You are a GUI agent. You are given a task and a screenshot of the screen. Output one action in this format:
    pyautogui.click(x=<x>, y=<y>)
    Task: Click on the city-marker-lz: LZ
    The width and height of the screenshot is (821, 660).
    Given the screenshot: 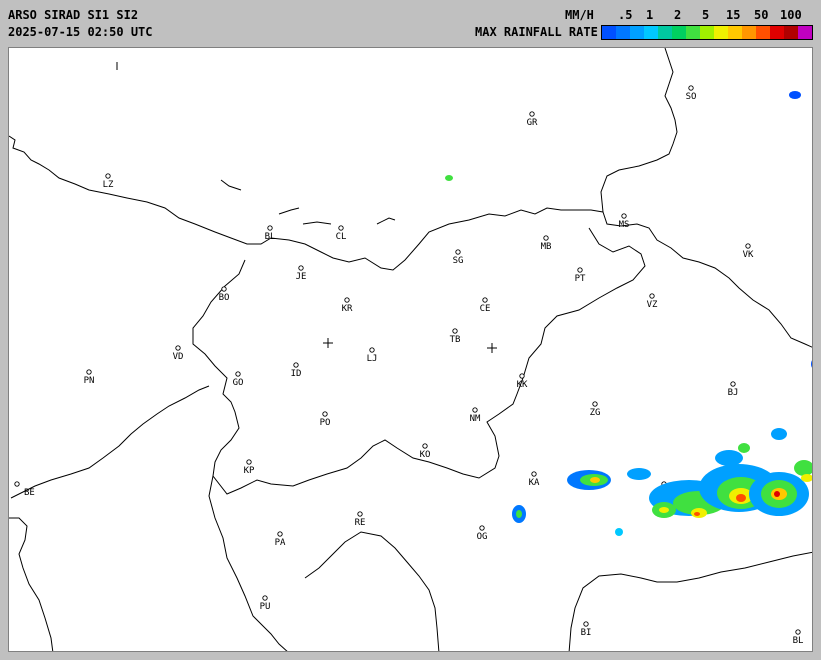 What is the action you would take?
    pyautogui.click(x=108, y=181)
    